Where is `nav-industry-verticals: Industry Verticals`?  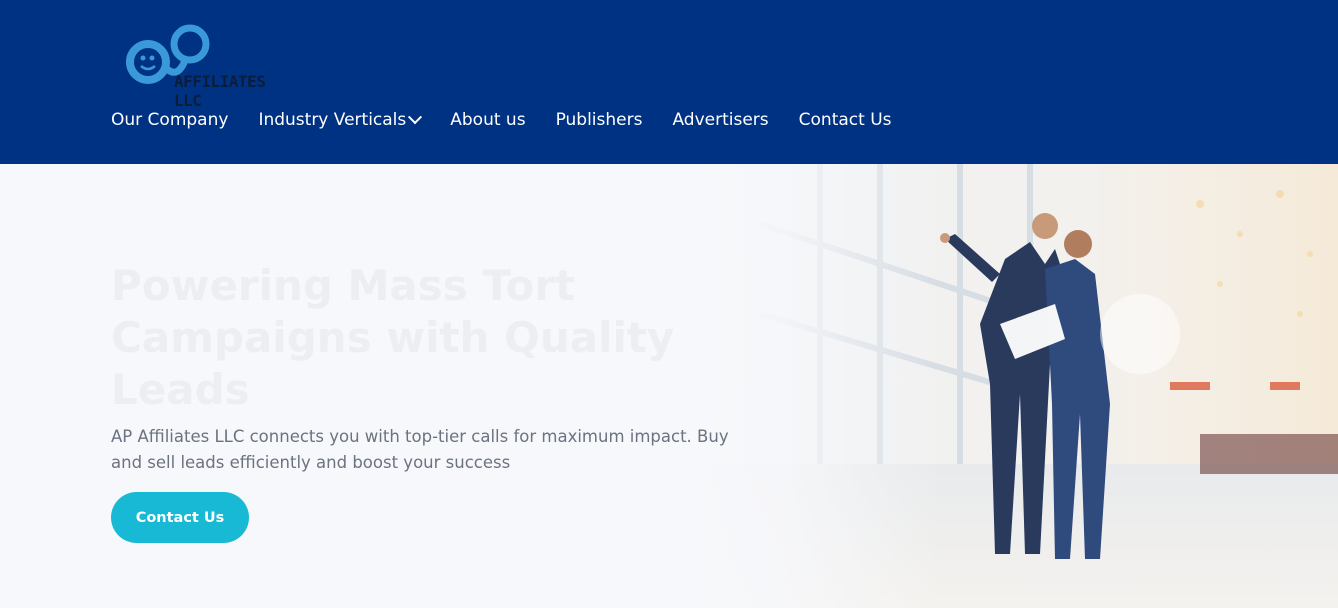 nav-industry-verticals: Industry Verticals is located at coordinates (340, 120).